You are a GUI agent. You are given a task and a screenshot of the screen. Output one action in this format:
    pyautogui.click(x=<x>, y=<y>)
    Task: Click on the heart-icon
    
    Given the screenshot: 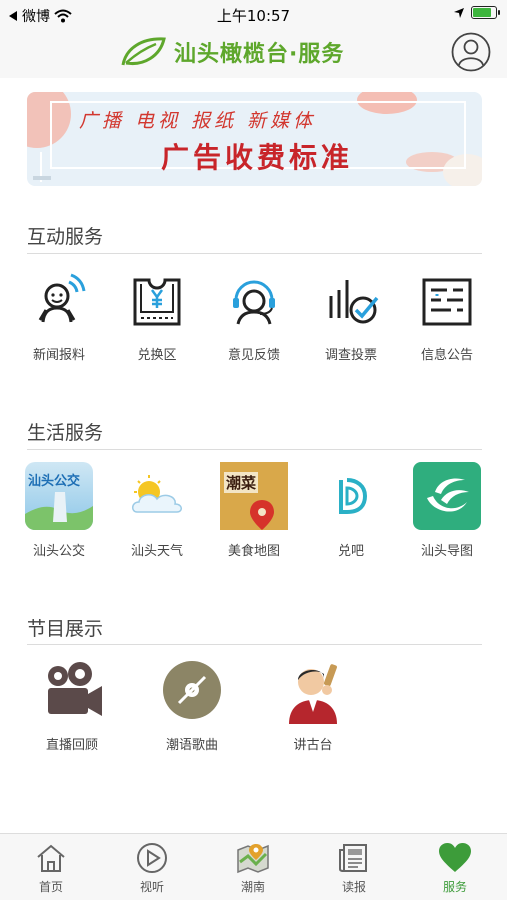 What is the action you would take?
    pyautogui.click(x=455, y=857)
    